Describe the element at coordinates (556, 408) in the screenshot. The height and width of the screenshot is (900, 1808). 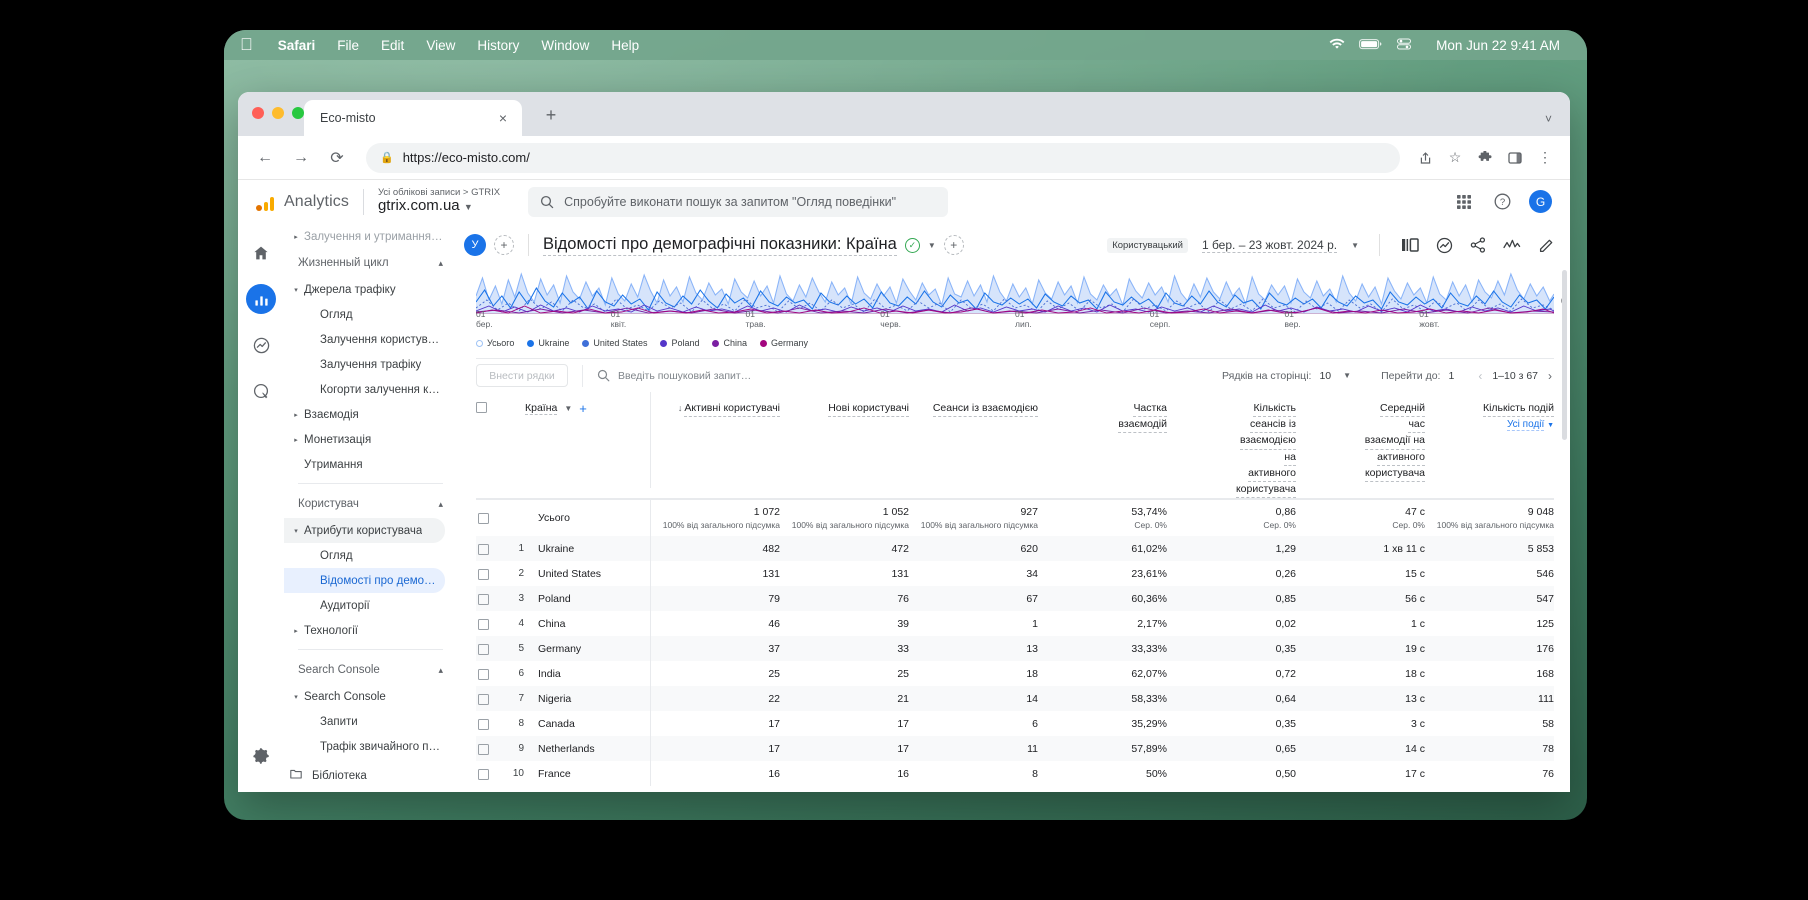
I see `dimension-selector: Країна ▼ +` at that location.